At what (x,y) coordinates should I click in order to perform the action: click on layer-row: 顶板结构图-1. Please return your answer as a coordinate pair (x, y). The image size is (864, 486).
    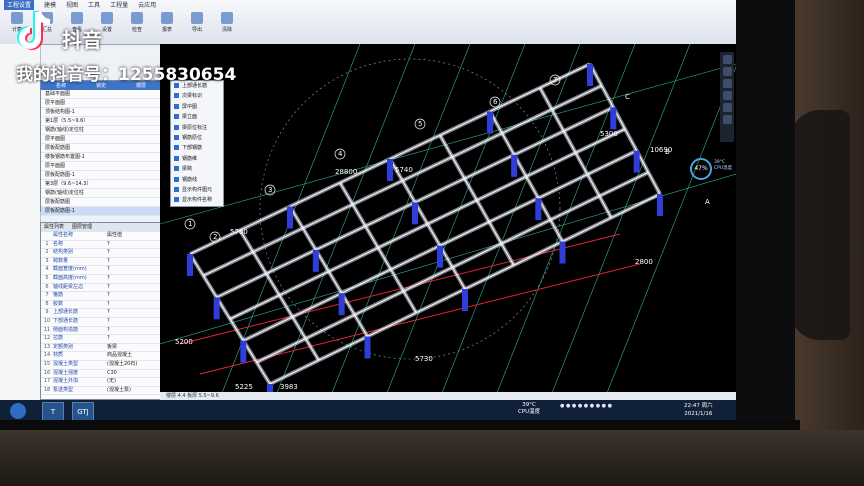
    Looking at the image, I should click on (101, 112).